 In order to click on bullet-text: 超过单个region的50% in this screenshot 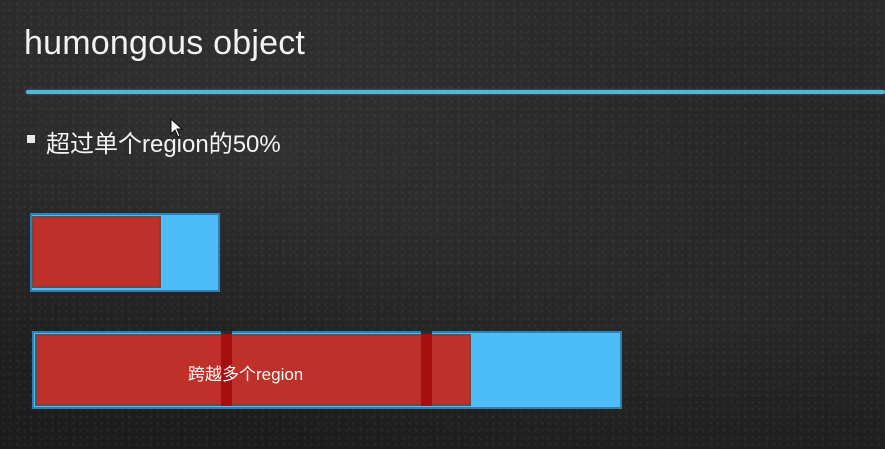, I will do `click(163, 144)`.